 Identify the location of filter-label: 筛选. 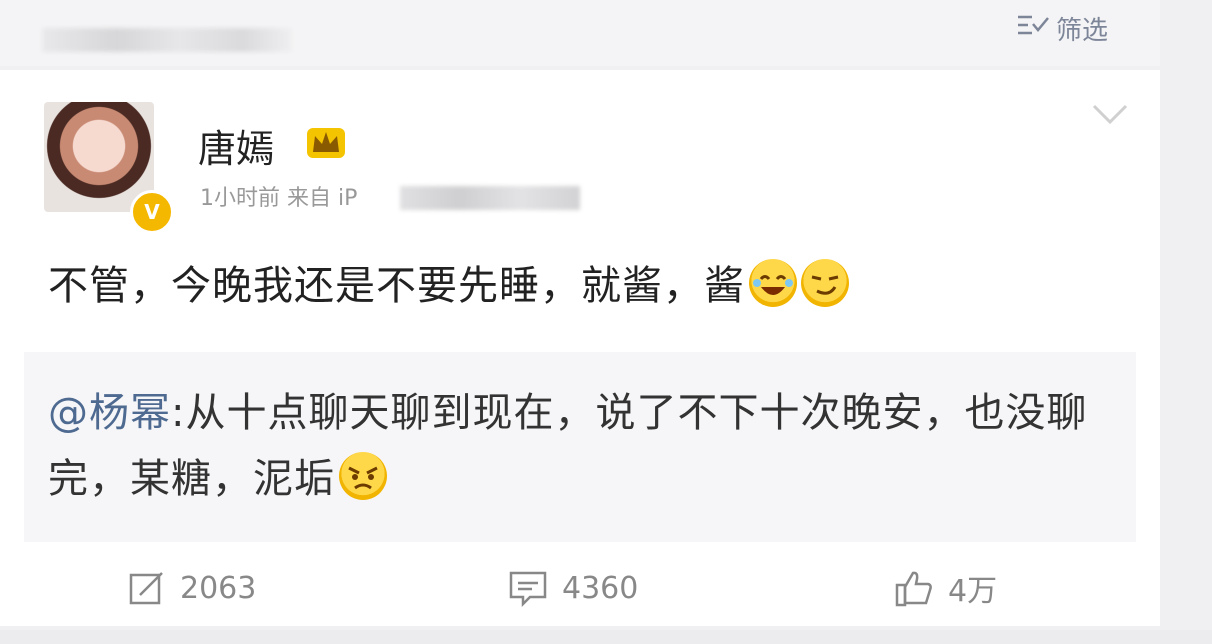
(1082, 30).